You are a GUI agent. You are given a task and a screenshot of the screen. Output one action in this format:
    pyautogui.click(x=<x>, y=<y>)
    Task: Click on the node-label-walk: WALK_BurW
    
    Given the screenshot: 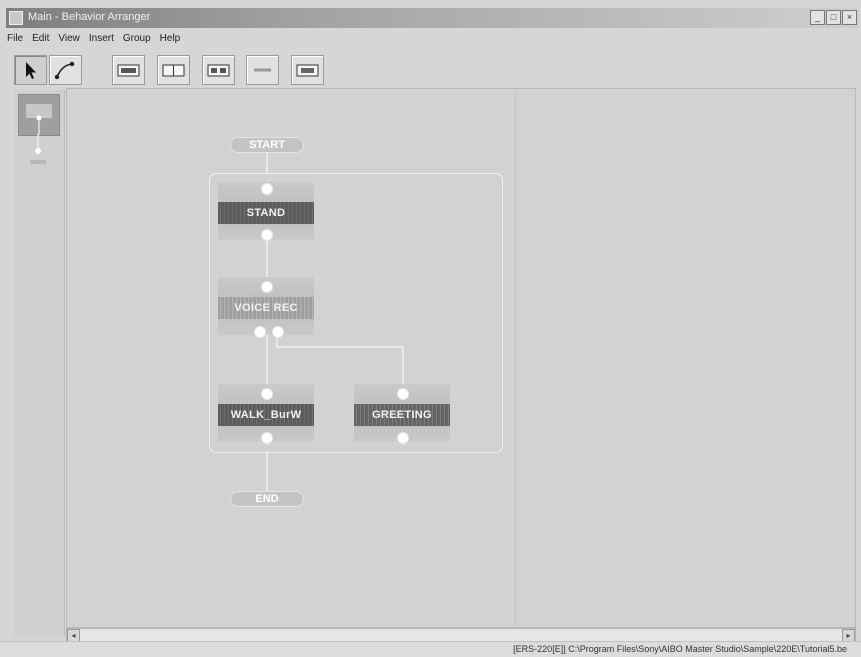 What is the action you would take?
    pyautogui.click(x=266, y=415)
    